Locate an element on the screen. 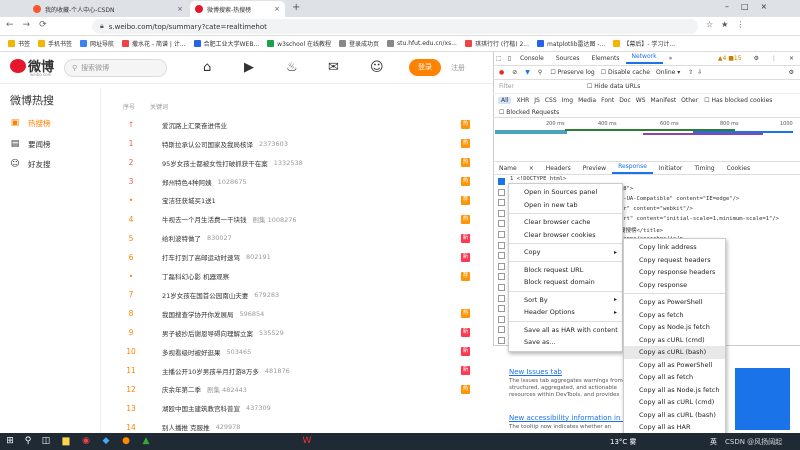 The image size is (800, 450). news-title: New accessibility information in the is located at coordinates (571, 418).